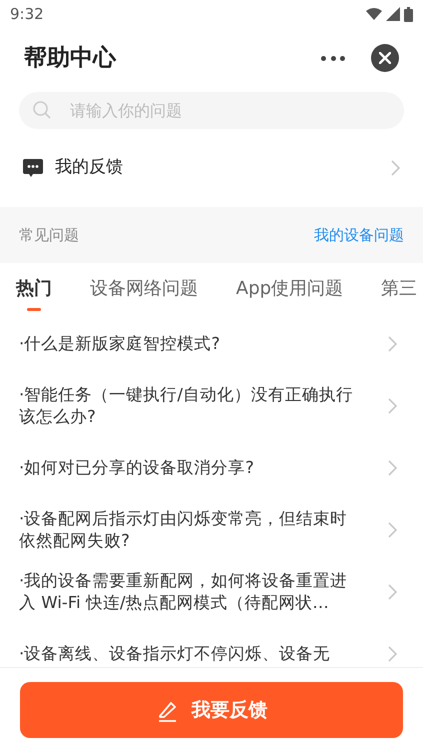  I want to click on status-time: 9:32, so click(27, 14).